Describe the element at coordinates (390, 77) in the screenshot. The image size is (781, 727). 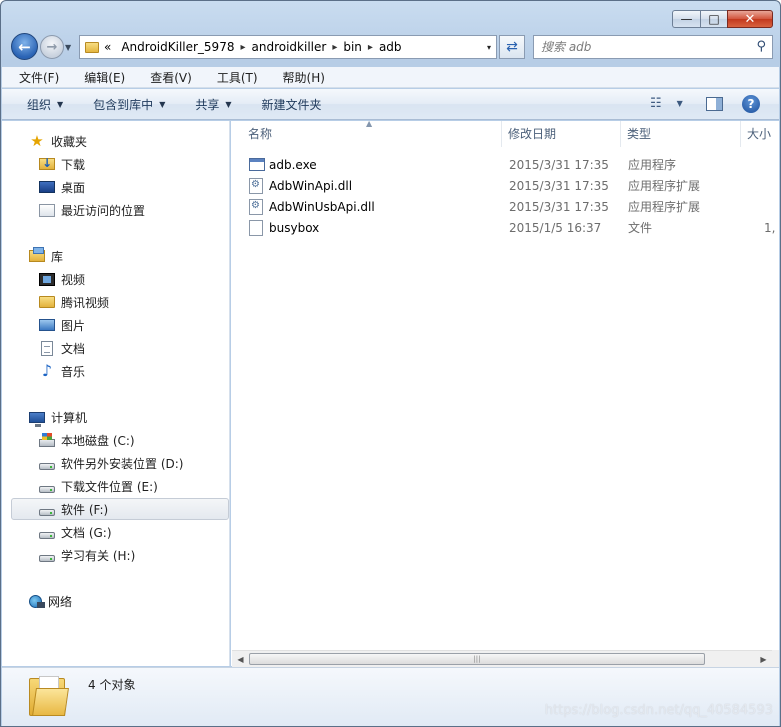
I see `menu-bar: 文件(F) 编辑(E) 查看(V) 工具(T) 帮助(H)` at that location.